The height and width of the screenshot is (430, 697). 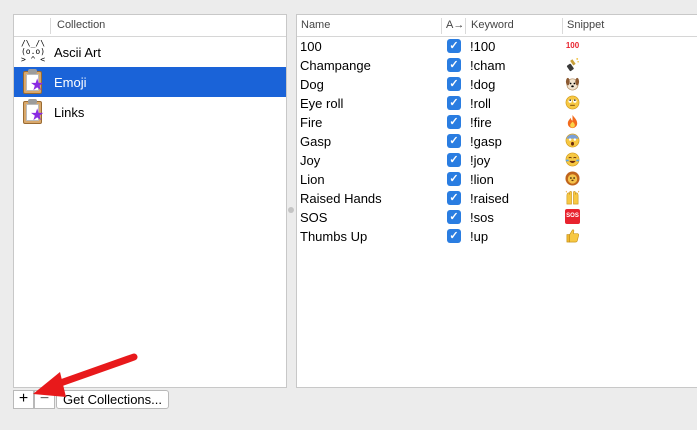 What do you see at coordinates (70, 82) in the screenshot?
I see `collection-label: Emoji` at bounding box center [70, 82].